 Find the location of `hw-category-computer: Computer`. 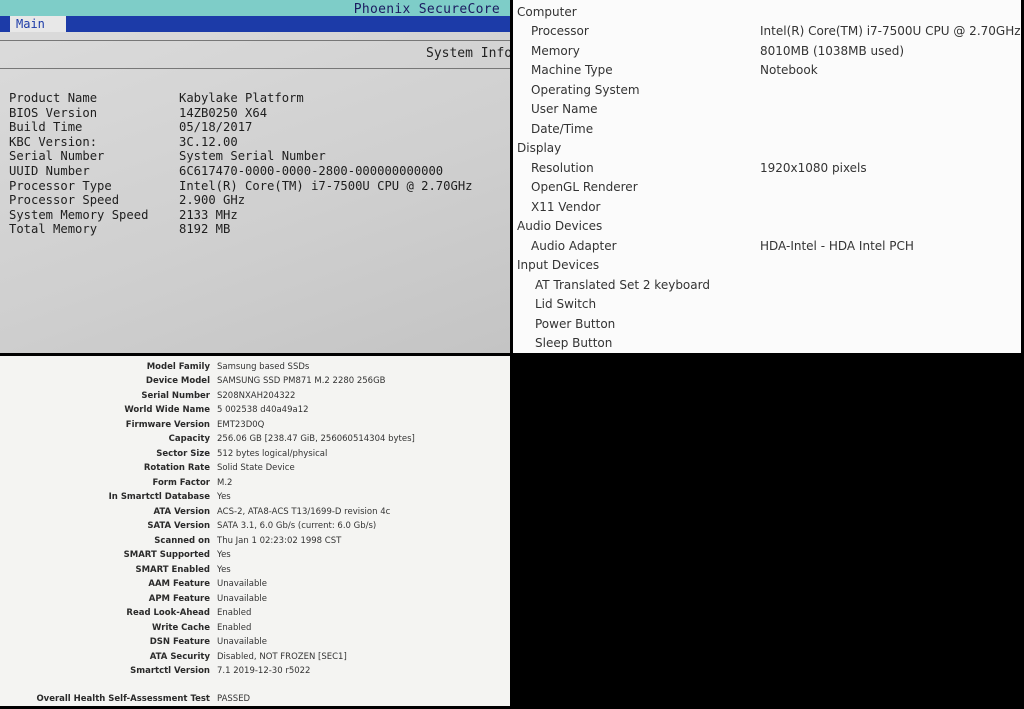

hw-category-computer: Computer is located at coordinates (547, 12).